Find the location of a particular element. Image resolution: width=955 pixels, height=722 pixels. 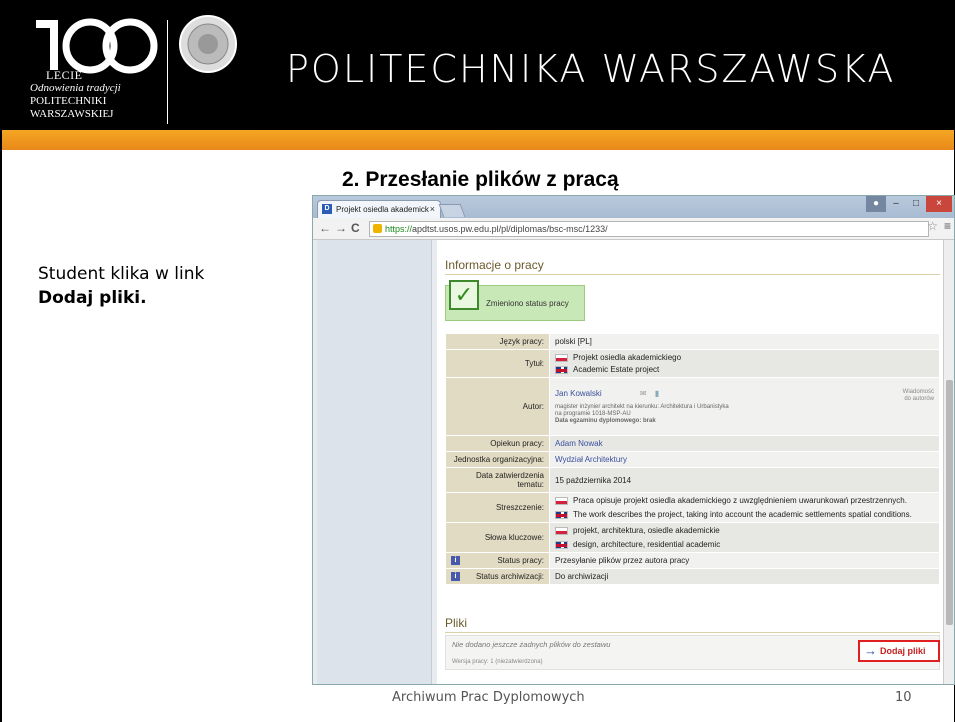

author-detail2: na programie 1018-MSP-AU is located at coordinates (593, 413).